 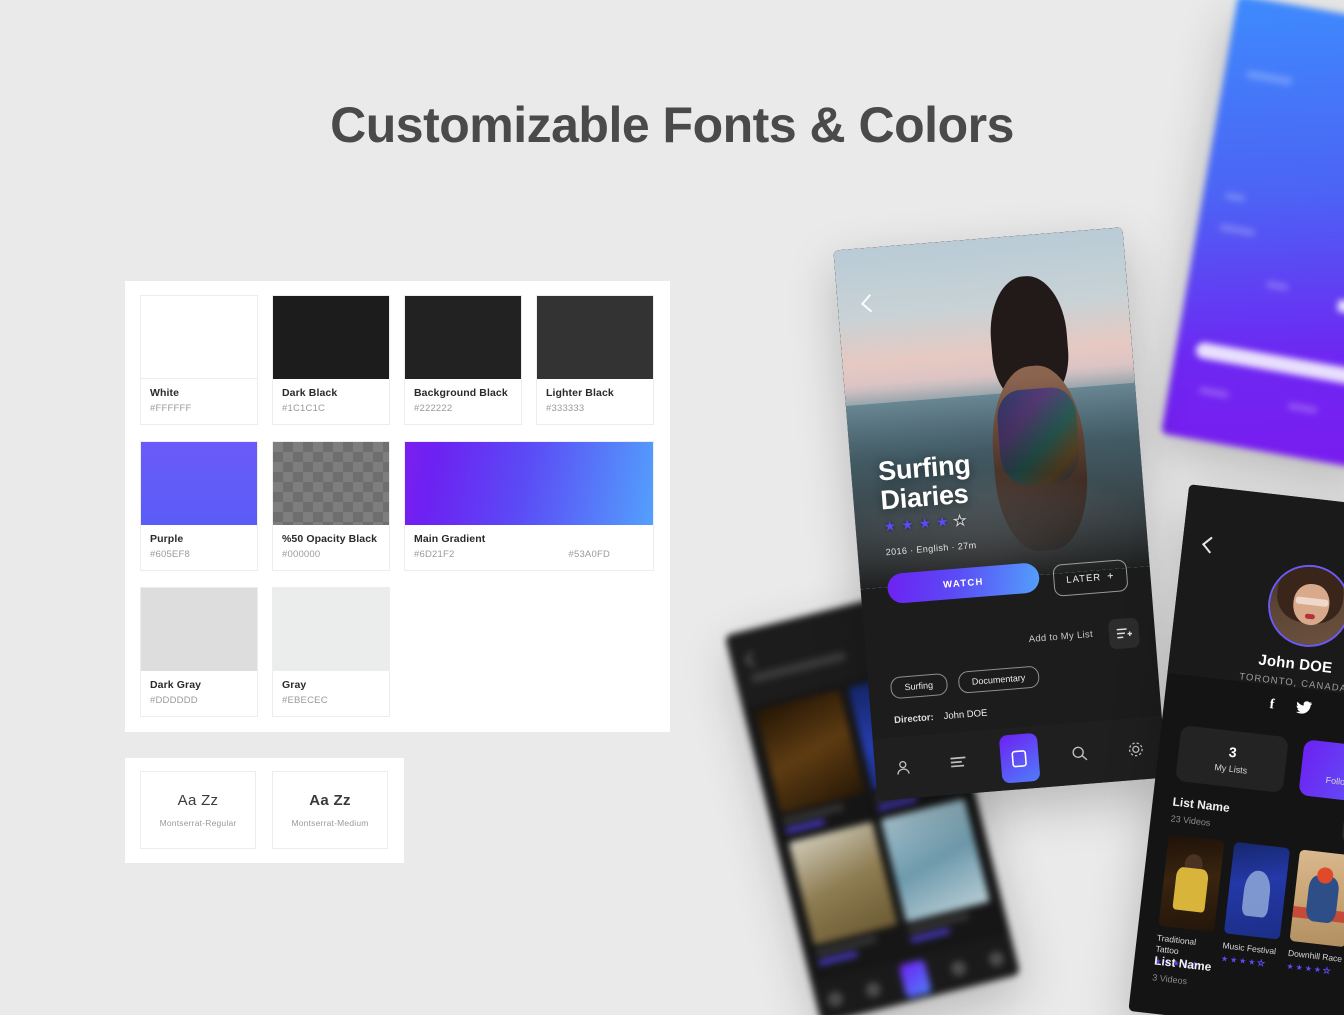 I want to click on font-name: Montserrat-Regular, so click(x=198, y=823).